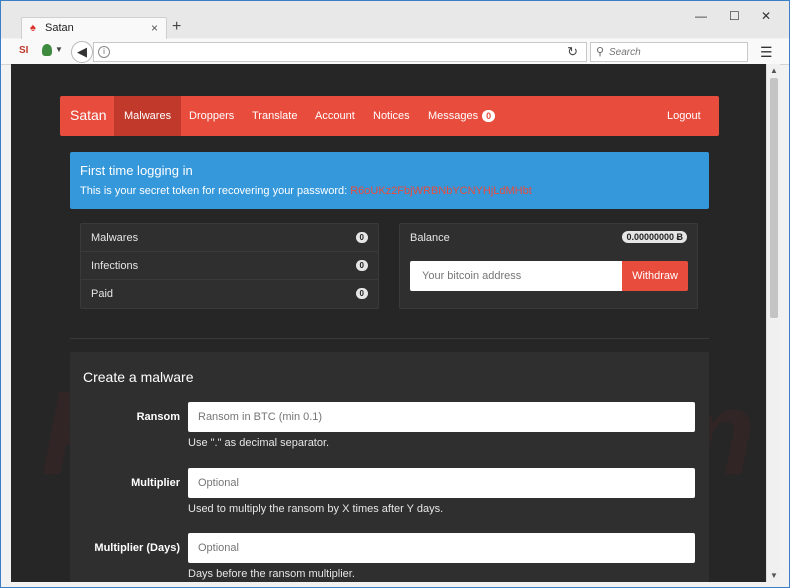  What do you see at coordinates (489, 116) in the screenshot?
I see `messages-count-badge: 0` at bounding box center [489, 116].